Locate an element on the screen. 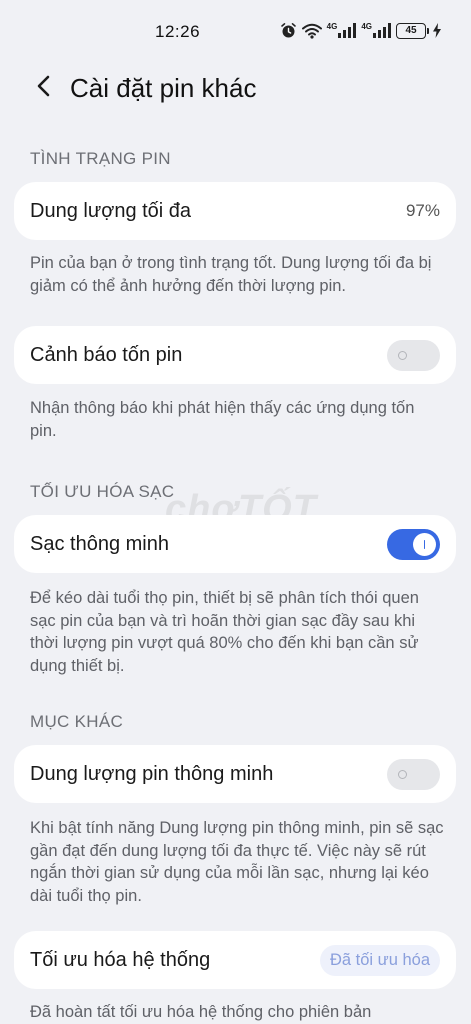 Image resolution: width=471 pixels, height=1024 pixels. header: Cài đặt pin khác is located at coordinates (235, 88).